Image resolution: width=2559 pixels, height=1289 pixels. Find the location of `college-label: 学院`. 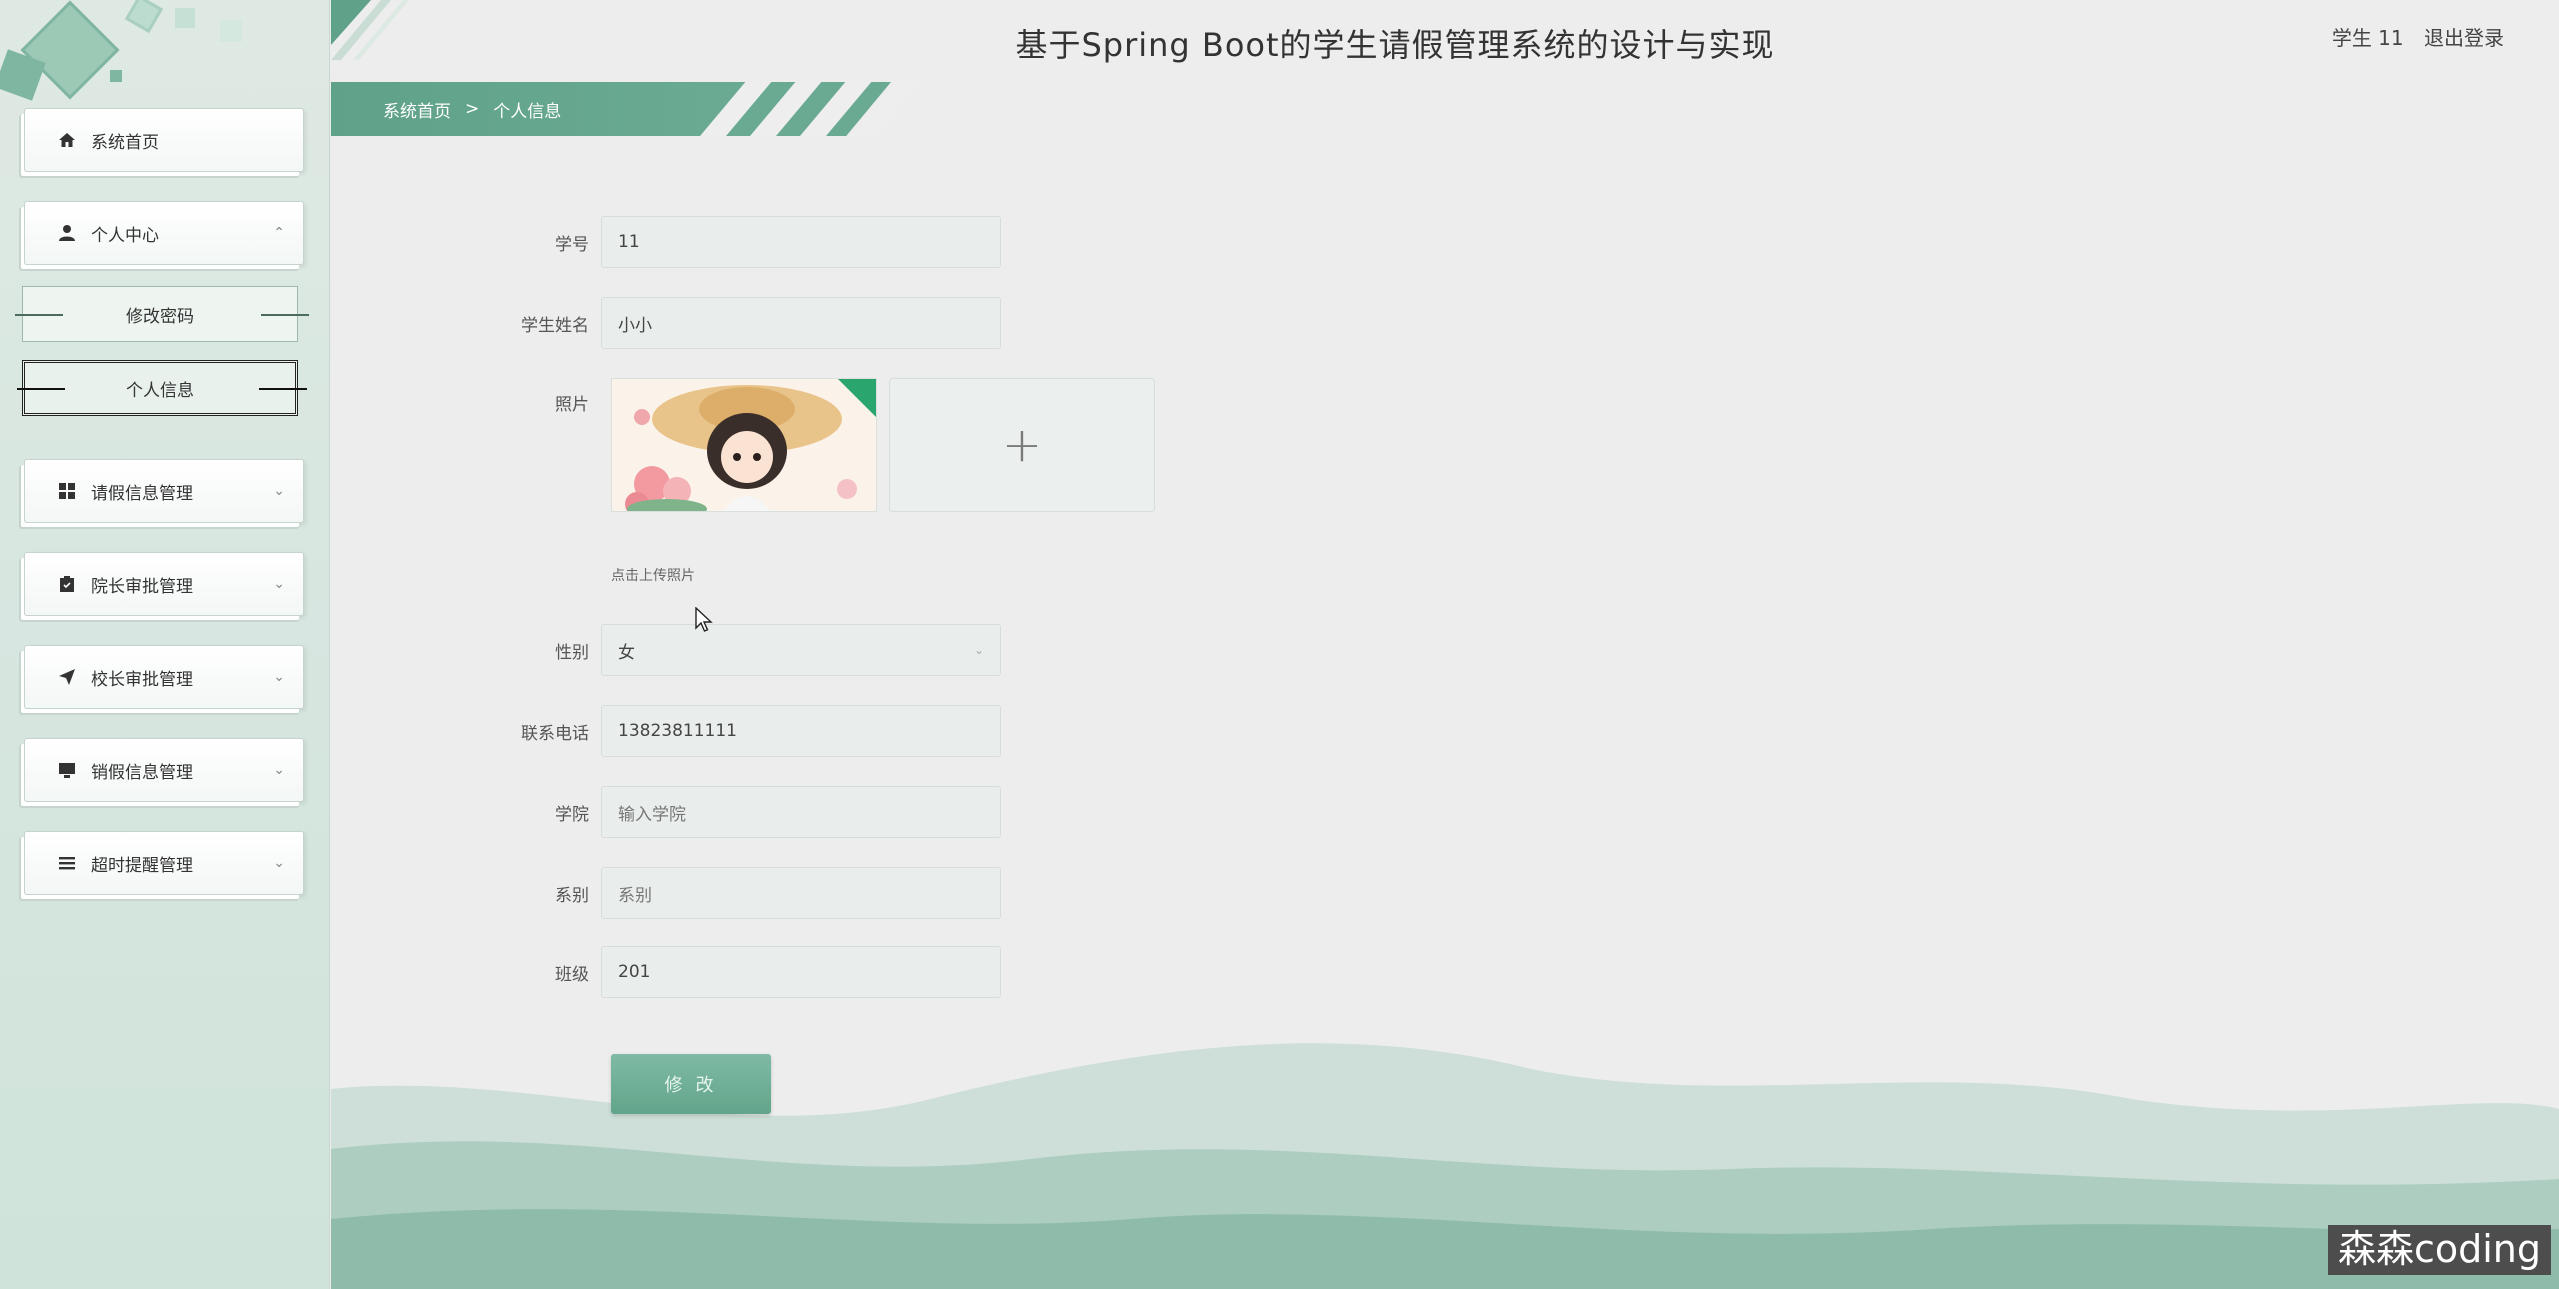

college-label: 学院 is located at coordinates (572, 814).